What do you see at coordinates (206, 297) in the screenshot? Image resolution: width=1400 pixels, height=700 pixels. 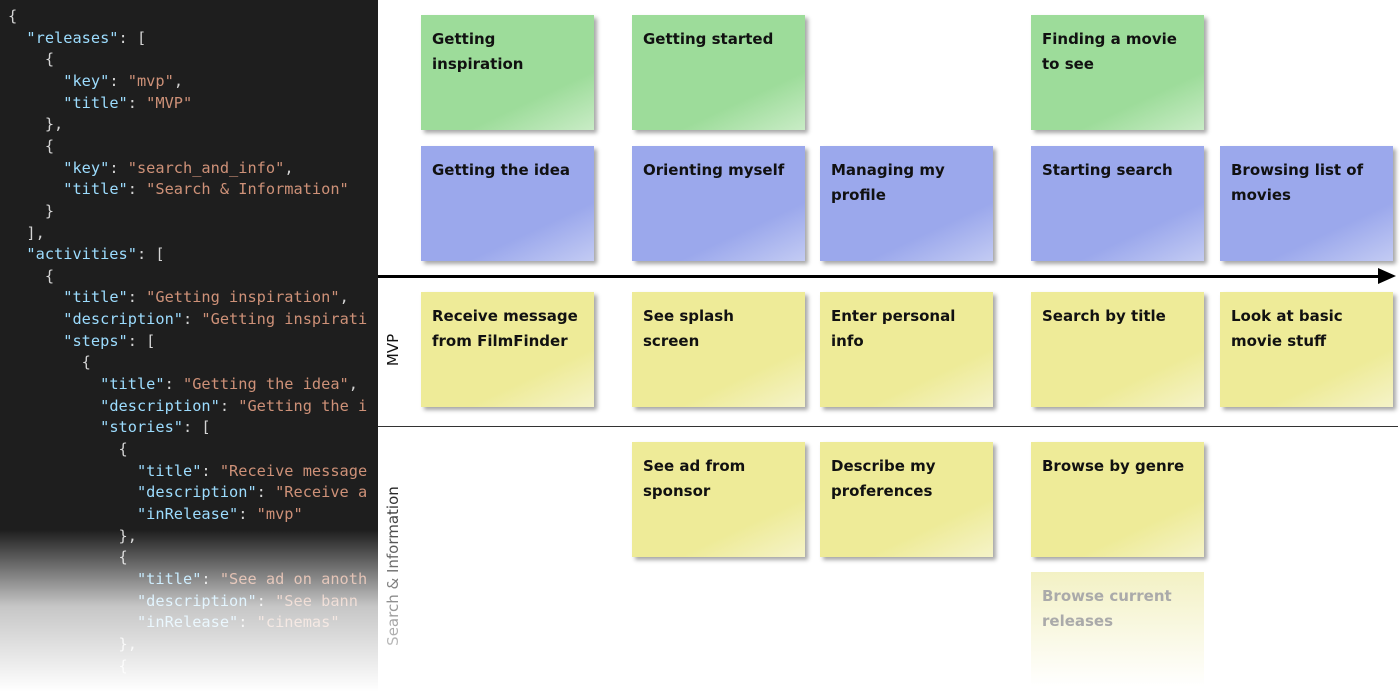 I see `code-line: "title": "Getting inspiration",` at bounding box center [206, 297].